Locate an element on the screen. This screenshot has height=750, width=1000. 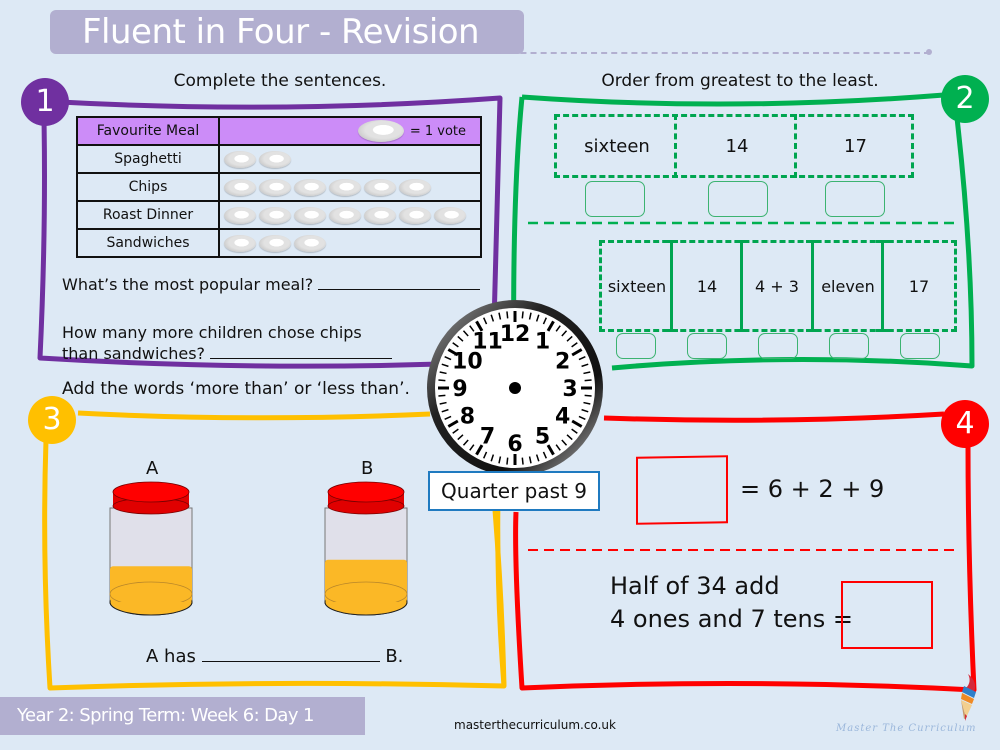
pictogram-row: Sandwiches is located at coordinates (279, 243).